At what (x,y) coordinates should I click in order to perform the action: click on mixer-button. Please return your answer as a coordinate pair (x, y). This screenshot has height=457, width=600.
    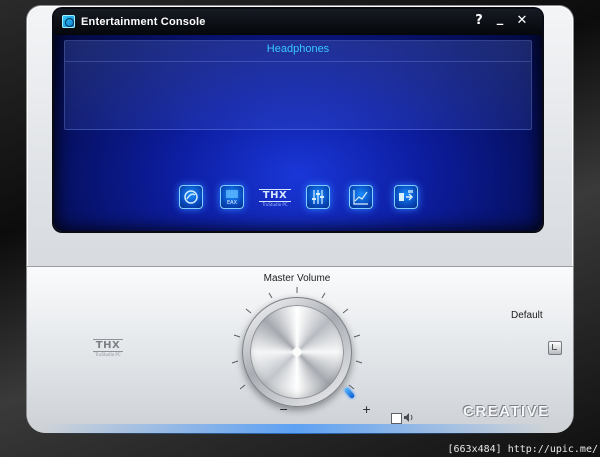
    Looking at the image, I should click on (318, 197).